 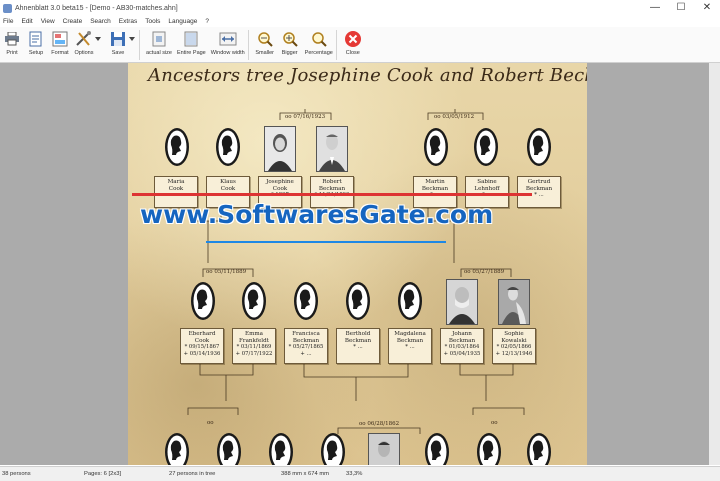 What do you see at coordinates (118, 39) in the screenshot?
I see `floppy-disk-icon` at bounding box center [118, 39].